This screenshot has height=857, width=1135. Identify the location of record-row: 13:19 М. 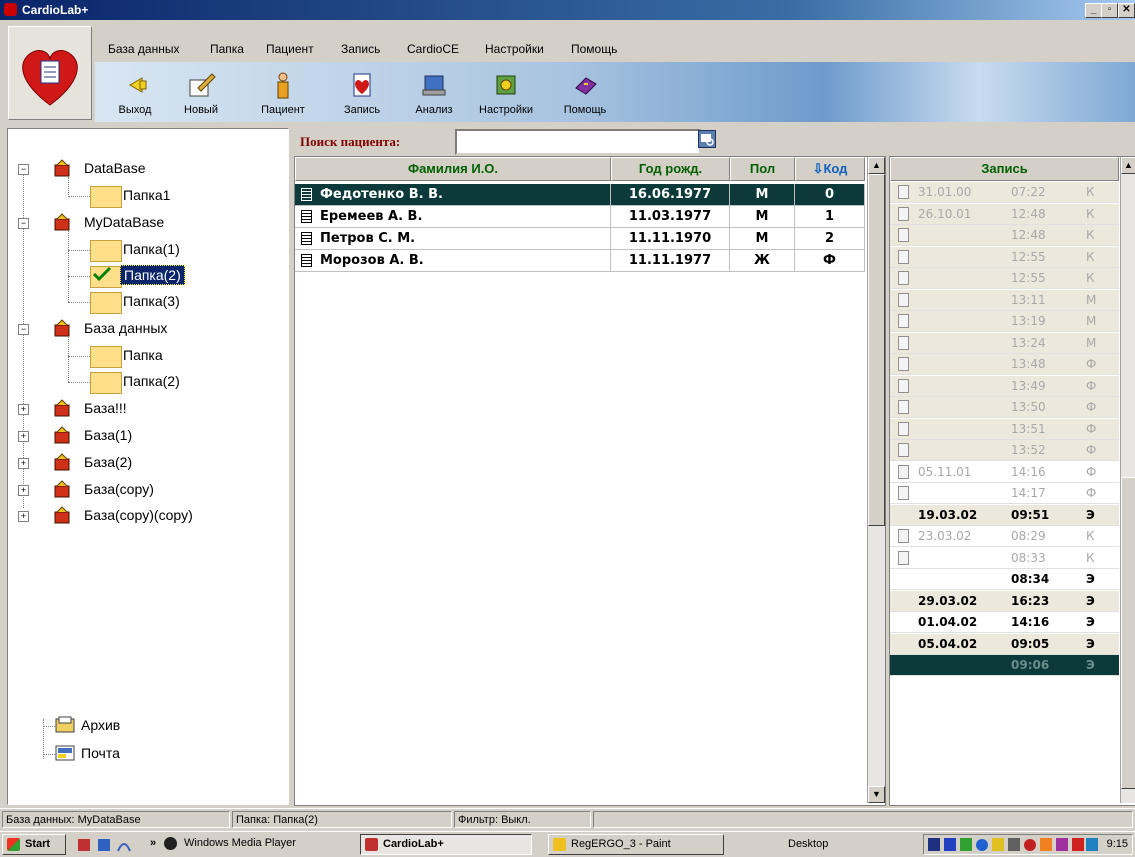
(1004, 321).